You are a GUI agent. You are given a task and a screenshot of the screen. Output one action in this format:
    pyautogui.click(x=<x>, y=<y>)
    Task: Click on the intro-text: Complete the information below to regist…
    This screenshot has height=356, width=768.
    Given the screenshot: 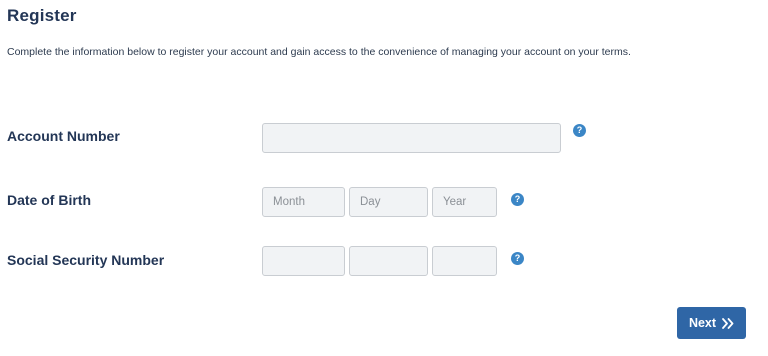 What is the action you would take?
    pyautogui.click(x=319, y=52)
    